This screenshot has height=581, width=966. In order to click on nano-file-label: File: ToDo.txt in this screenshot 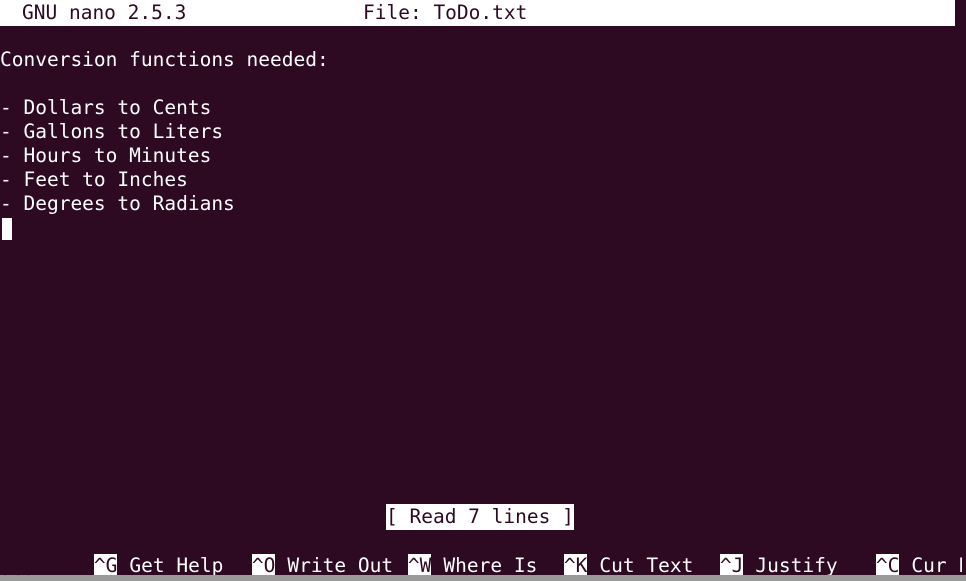, I will do `click(445, 12)`.